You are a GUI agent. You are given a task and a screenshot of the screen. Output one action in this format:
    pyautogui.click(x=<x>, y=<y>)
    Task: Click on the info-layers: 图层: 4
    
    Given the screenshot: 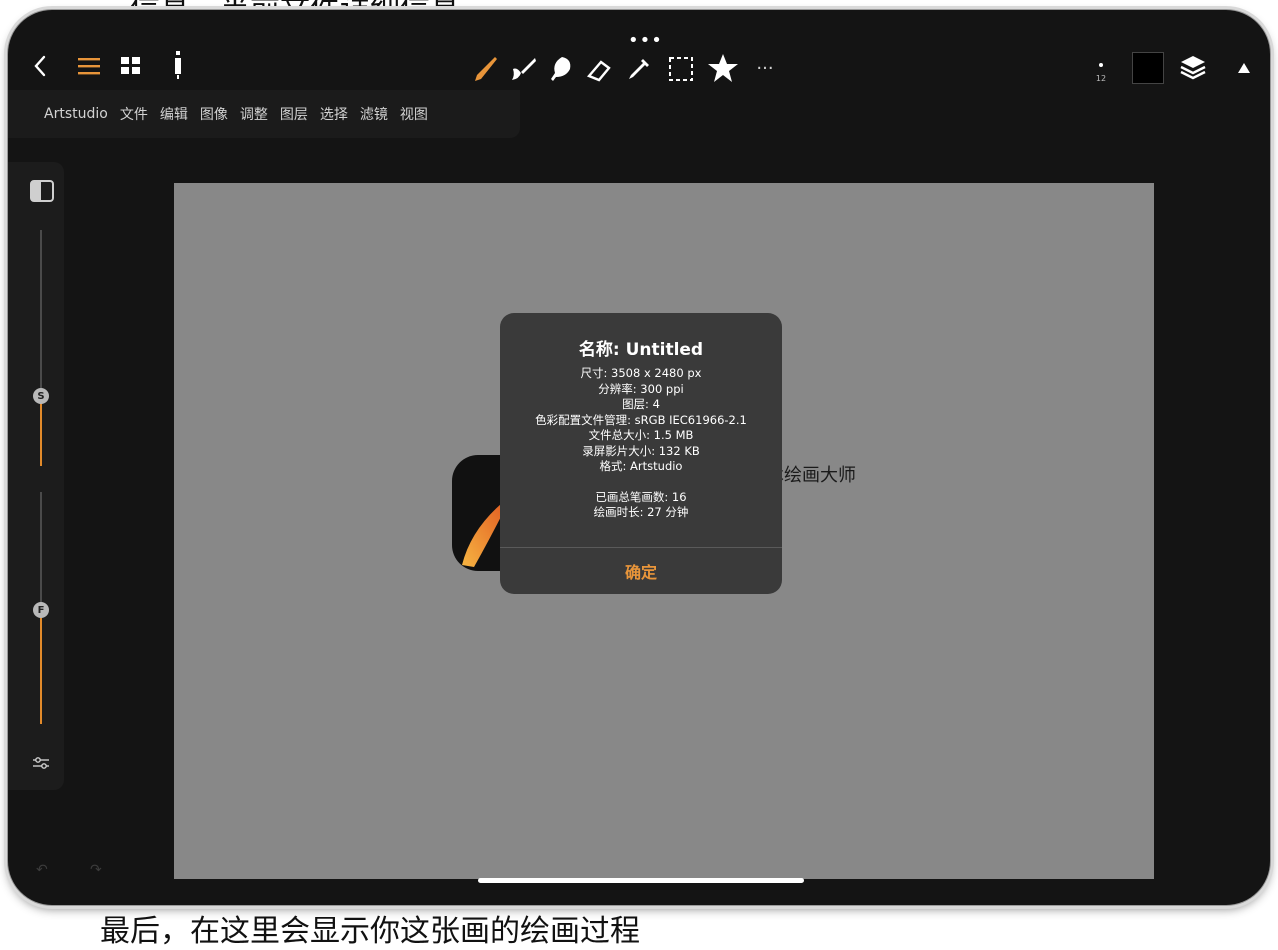 What is the action you would take?
    pyautogui.click(x=641, y=404)
    